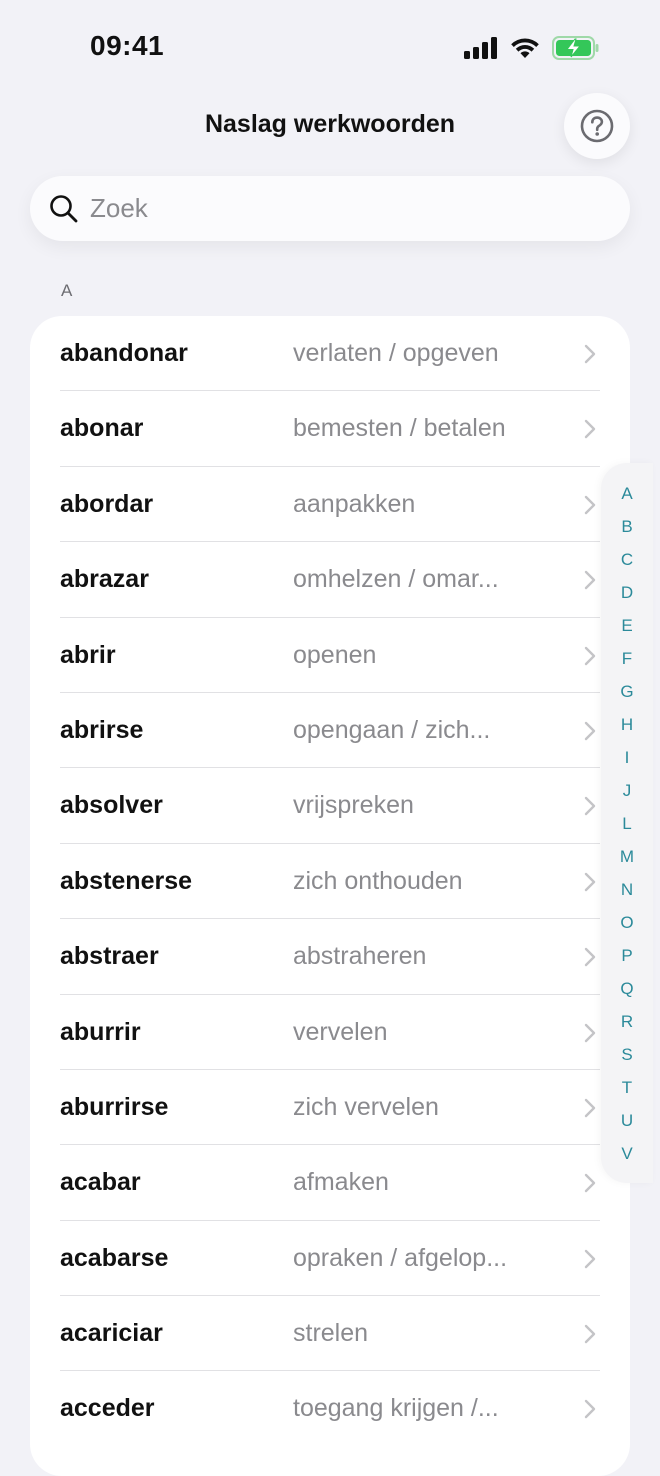 Image resolution: width=660 pixels, height=1476 pixels. I want to click on index-letter-t: T, so click(627, 1088).